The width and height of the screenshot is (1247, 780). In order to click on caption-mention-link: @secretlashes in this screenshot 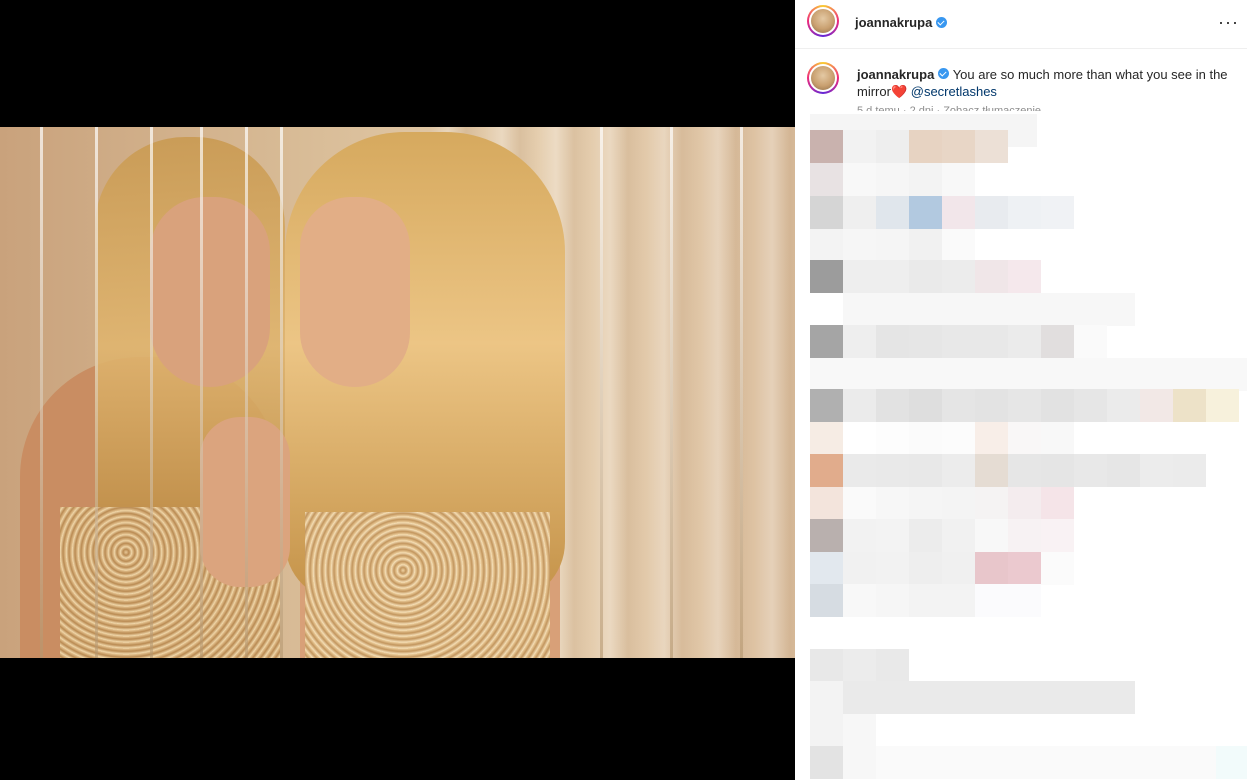, I will do `click(954, 91)`.